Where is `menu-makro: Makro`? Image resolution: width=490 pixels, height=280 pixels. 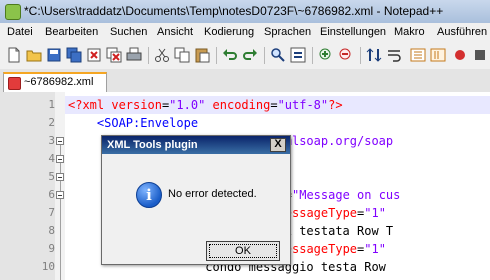 menu-makro: Makro is located at coordinates (409, 32).